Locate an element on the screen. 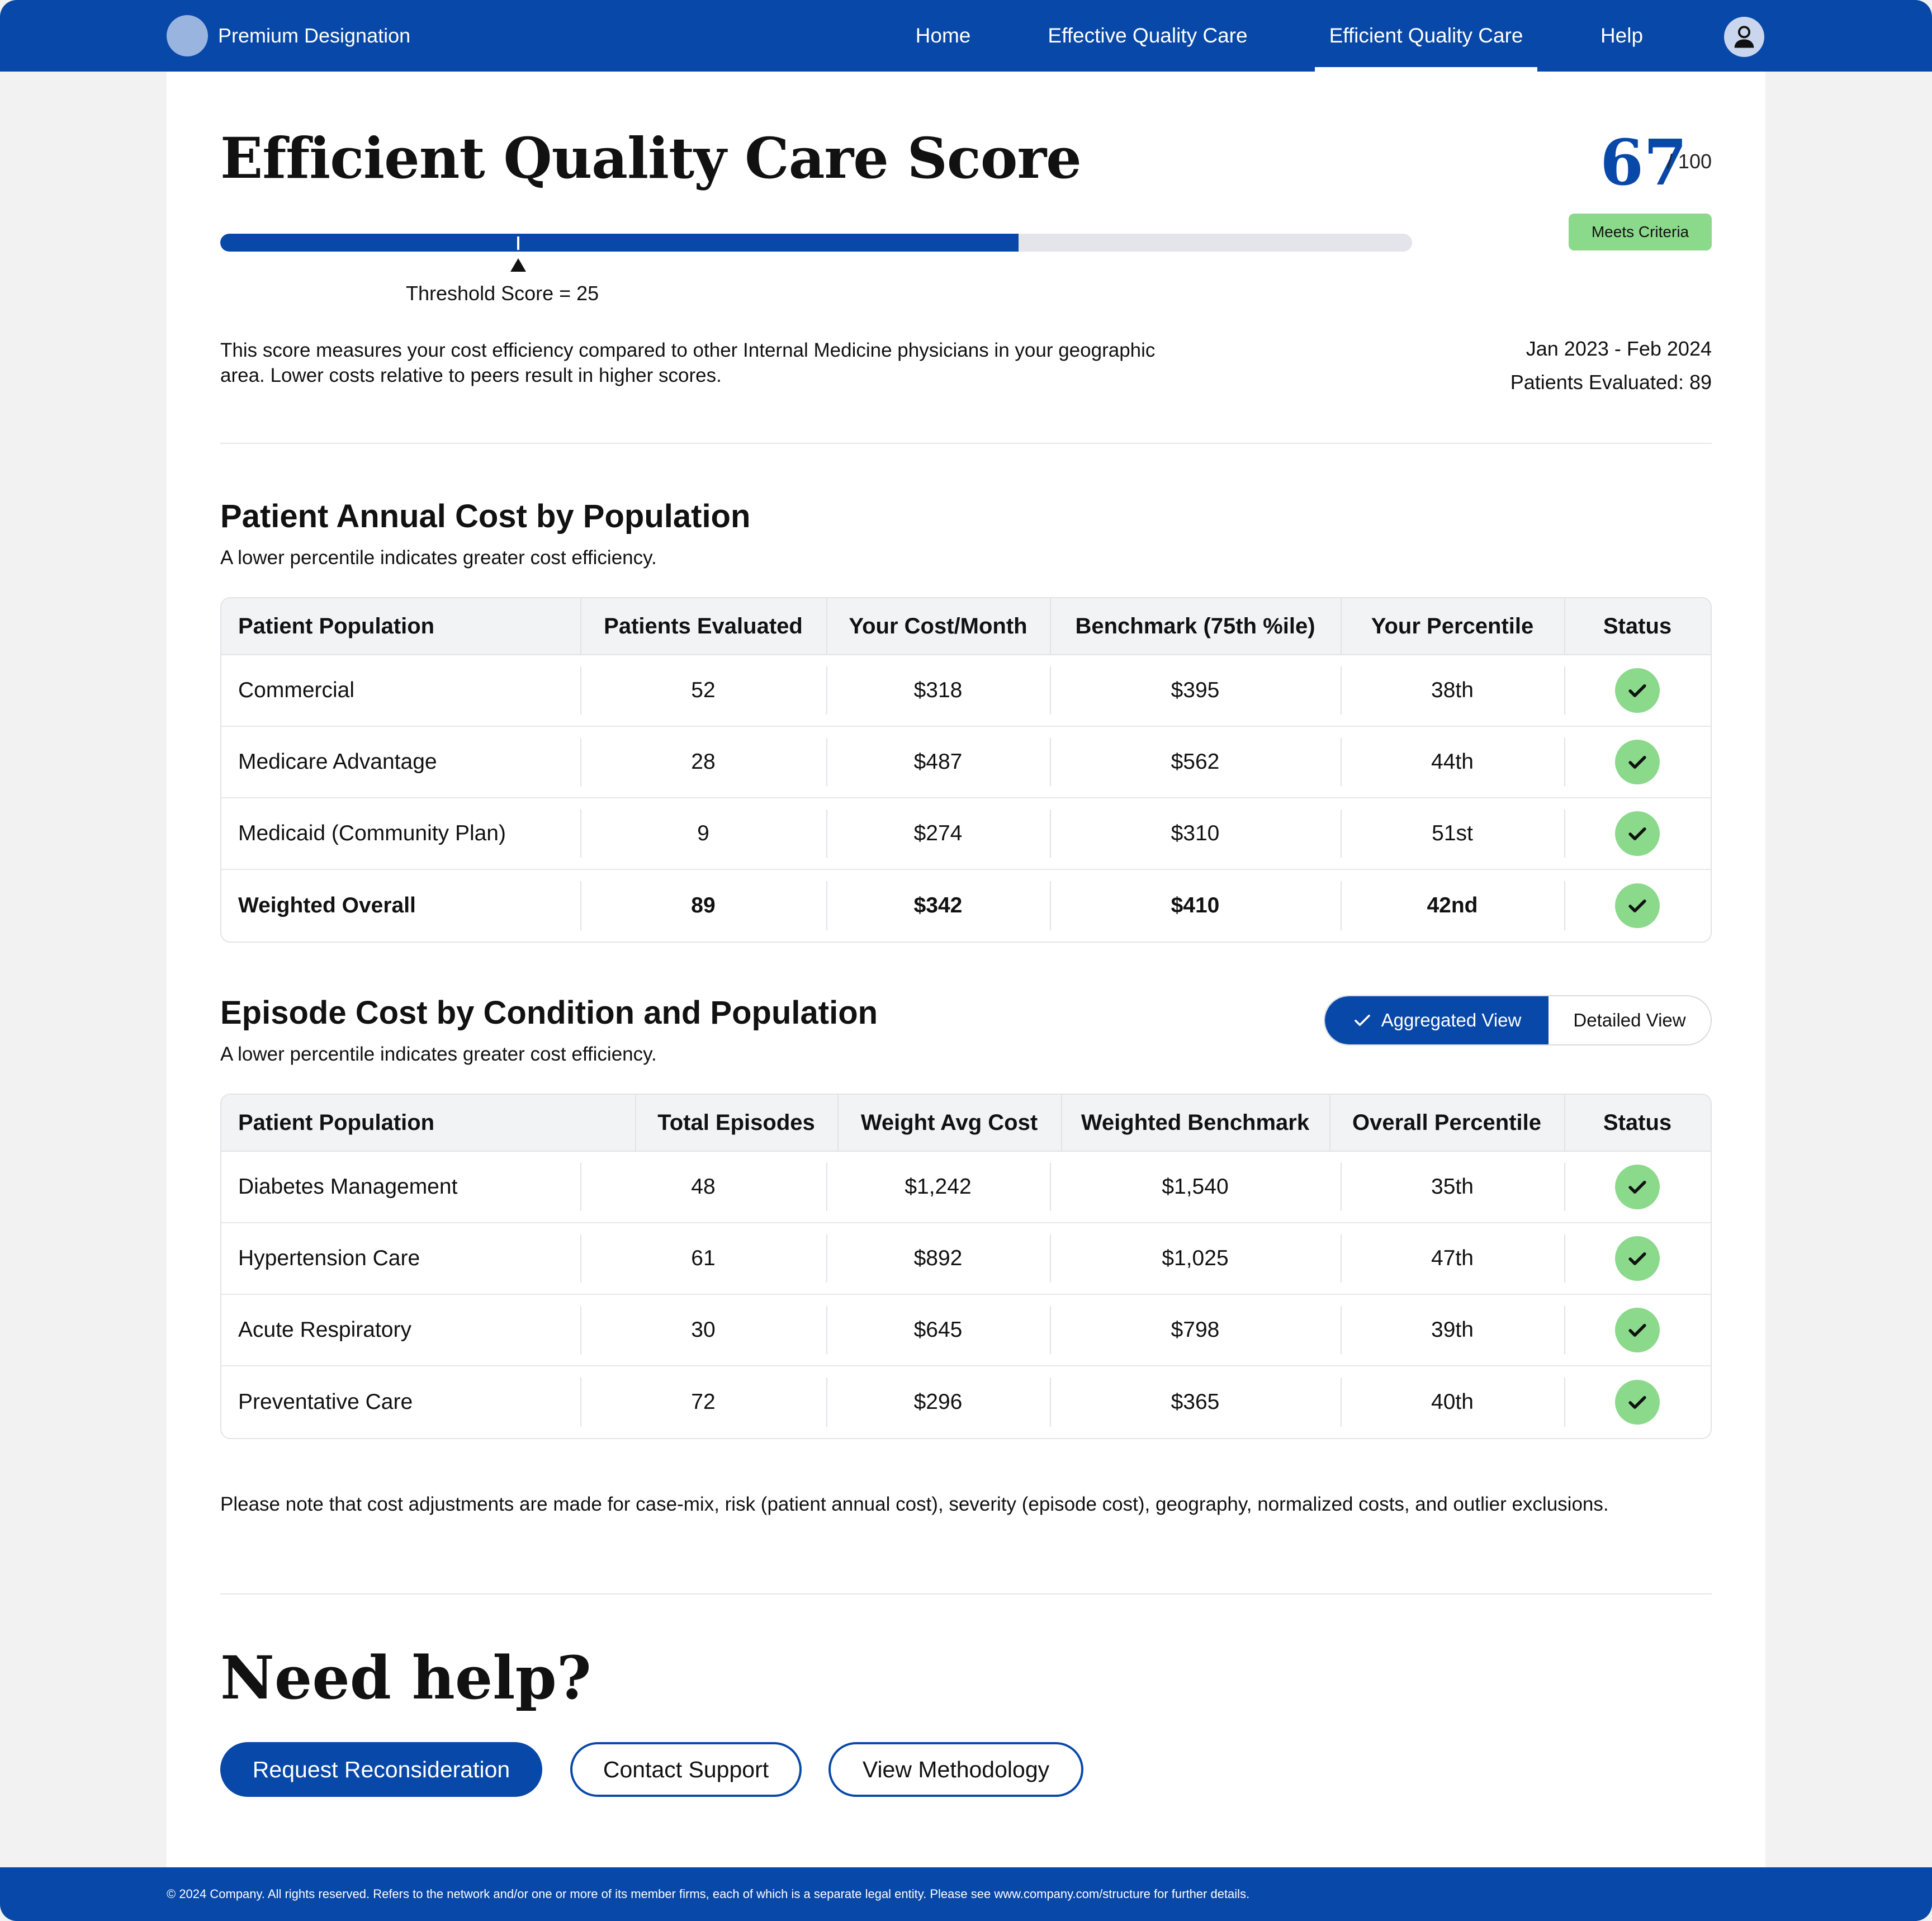 This screenshot has width=1932, height=1921. nav-help: Help is located at coordinates (1621, 36).